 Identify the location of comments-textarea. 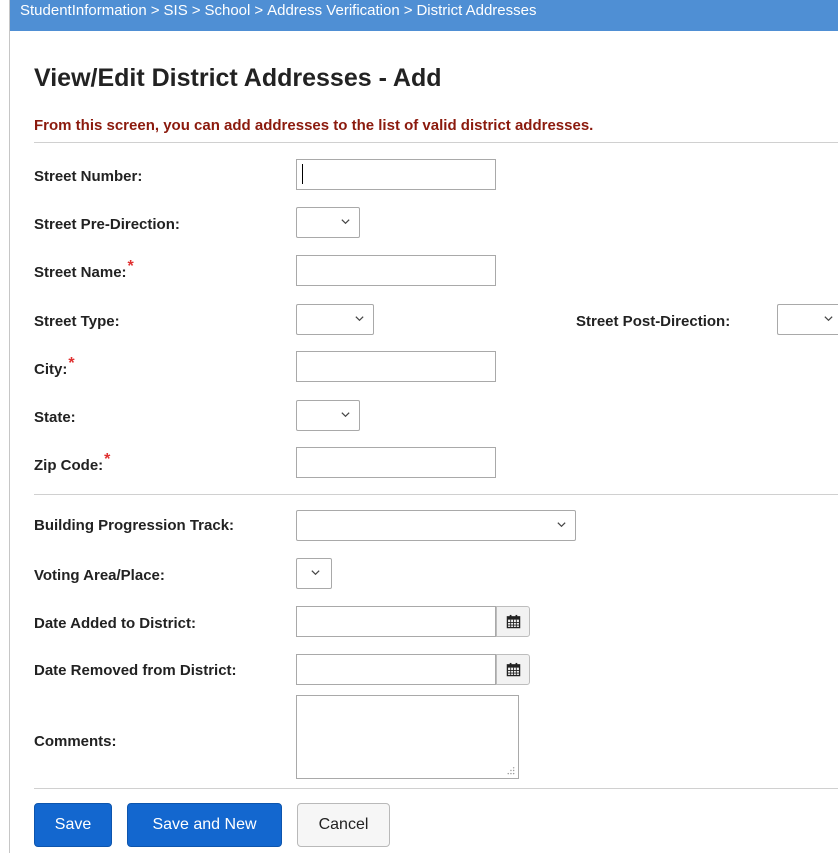
(407, 737).